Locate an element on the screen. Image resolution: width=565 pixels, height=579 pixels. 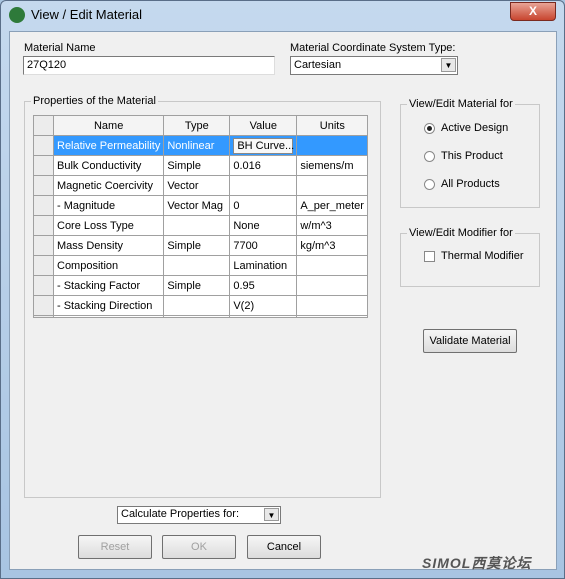
column-header-value: Value is located at coordinates (263, 125).